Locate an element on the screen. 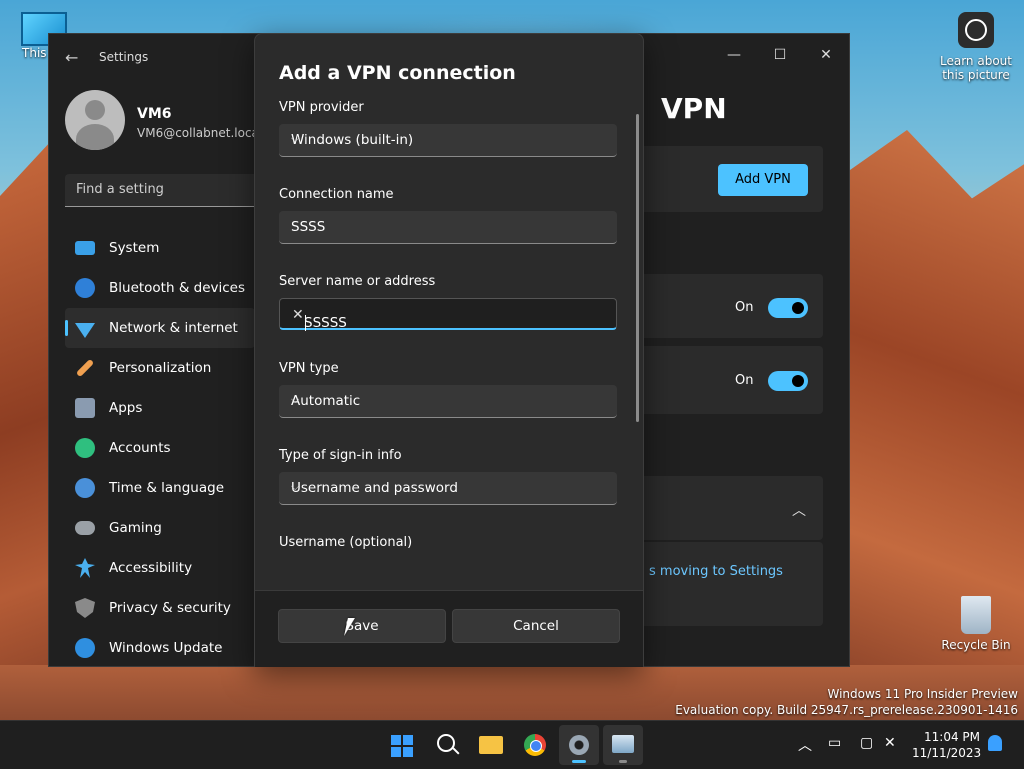  signin-type-select: Username and password ⌵ is located at coordinates (448, 488).